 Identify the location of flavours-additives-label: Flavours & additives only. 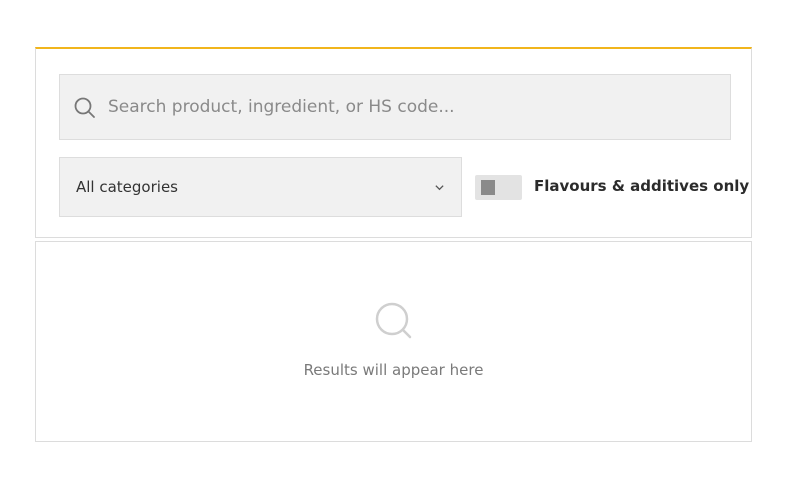
(642, 186).